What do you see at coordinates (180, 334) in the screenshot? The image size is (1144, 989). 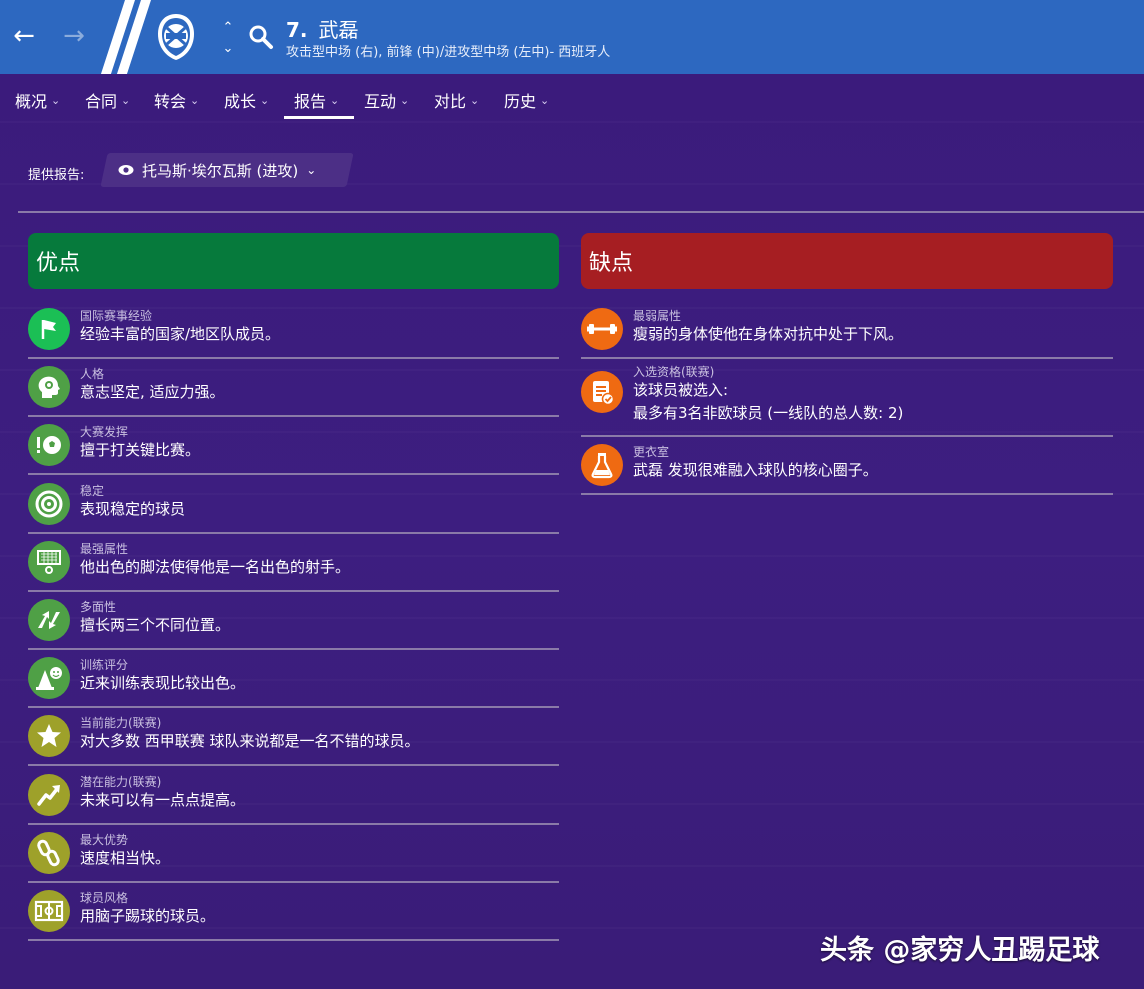 I see `strength-text: 经验丰富的国家/地区队成员。` at bounding box center [180, 334].